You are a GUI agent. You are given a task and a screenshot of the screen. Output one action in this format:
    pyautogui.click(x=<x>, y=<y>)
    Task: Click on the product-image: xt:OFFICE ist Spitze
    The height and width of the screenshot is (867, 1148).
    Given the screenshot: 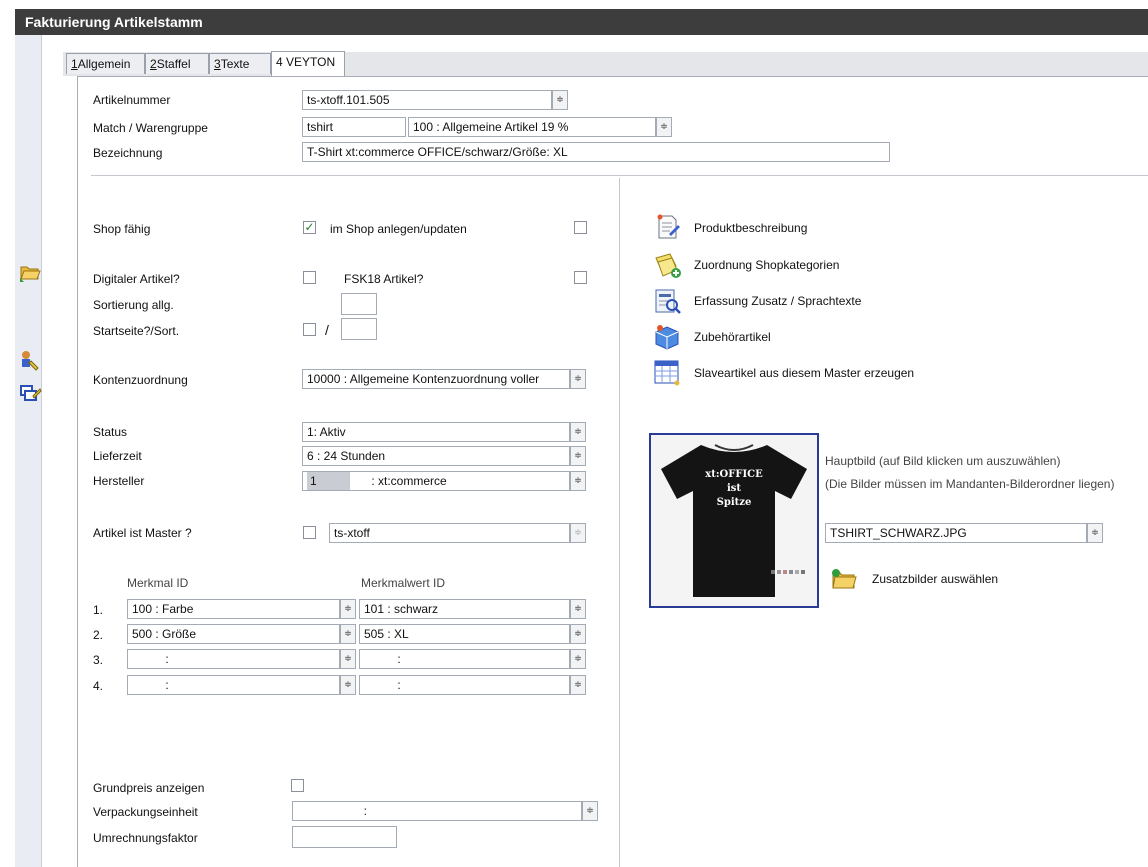 What is the action you would take?
    pyautogui.click(x=734, y=520)
    